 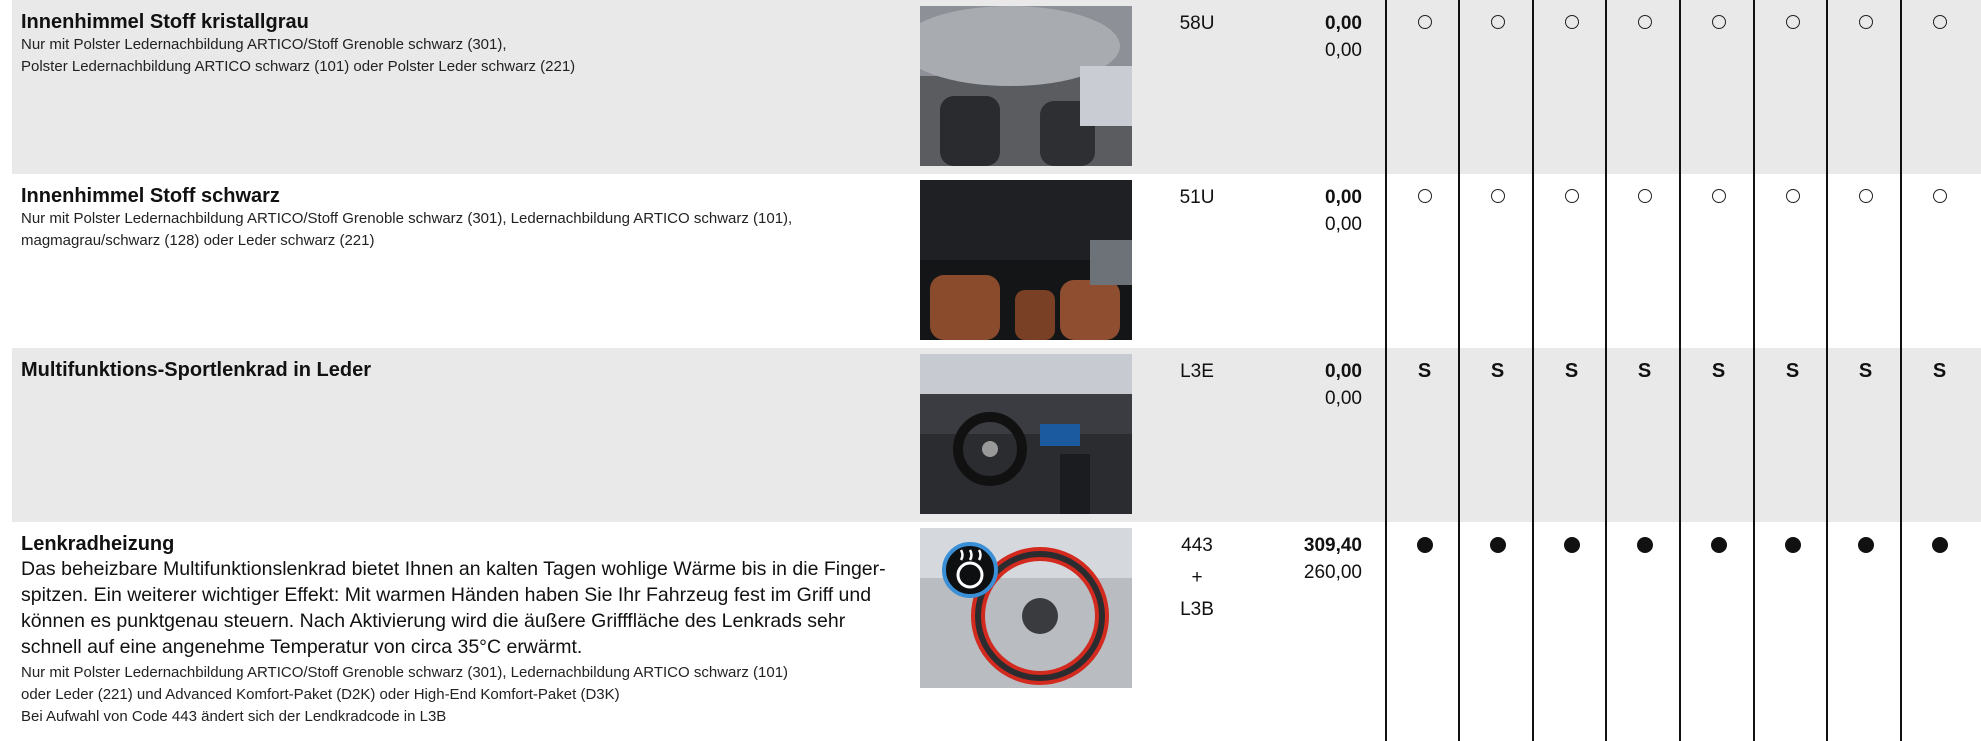 What do you see at coordinates (1309, 559) in the screenshot?
I see `price-cell: 309,40 260,00` at bounding box center [1309, 559].